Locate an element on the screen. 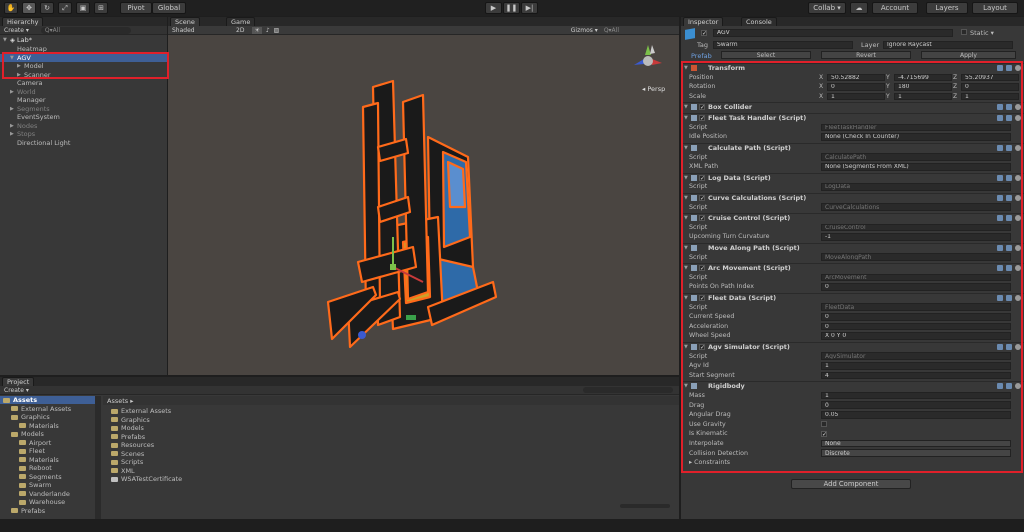  script-reference-field: CalculatePath is located at coordinates (916, 157).